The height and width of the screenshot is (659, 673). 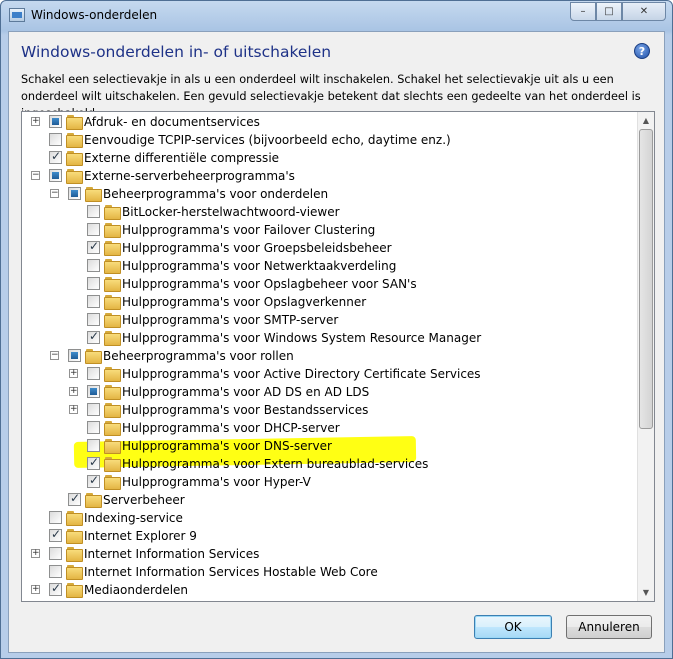 What do you see at coordinates (328, 590) in the screenshot?
I see `tree-row: + Mediaonderdelen` at bounding box center [328, 590].